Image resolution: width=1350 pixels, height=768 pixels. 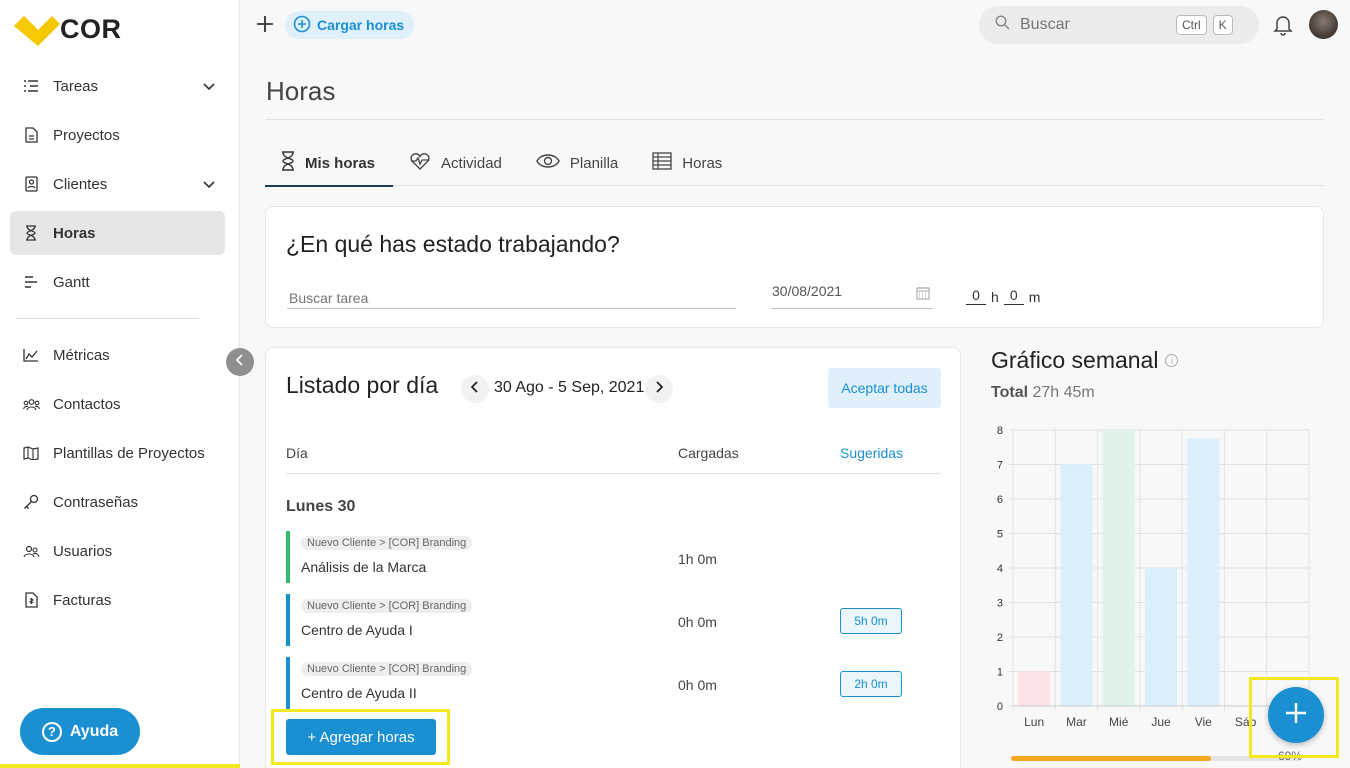 I want to click on help-question-icon: ?, so click(x=51, y=731).